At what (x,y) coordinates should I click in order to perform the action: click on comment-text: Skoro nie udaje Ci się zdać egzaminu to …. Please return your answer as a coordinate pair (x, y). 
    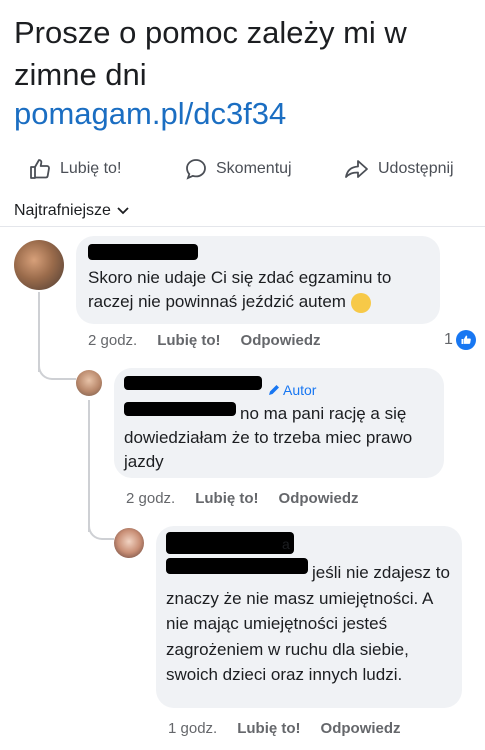
    Looking at the image, I should click on (240, 290).